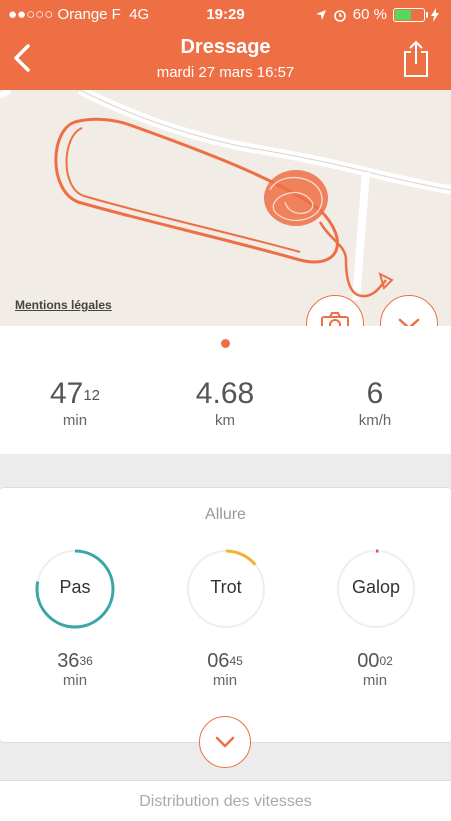 This screenshot has height=821, width=451. I want to click on route-circle, so click(296, 198).